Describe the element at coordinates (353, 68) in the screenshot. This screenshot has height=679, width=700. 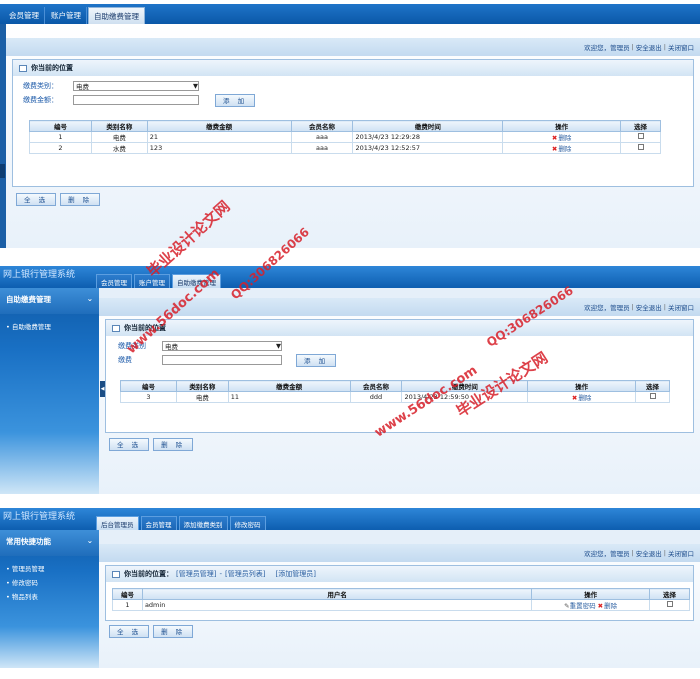
I see `location-title: 你当前的位置` at that location.